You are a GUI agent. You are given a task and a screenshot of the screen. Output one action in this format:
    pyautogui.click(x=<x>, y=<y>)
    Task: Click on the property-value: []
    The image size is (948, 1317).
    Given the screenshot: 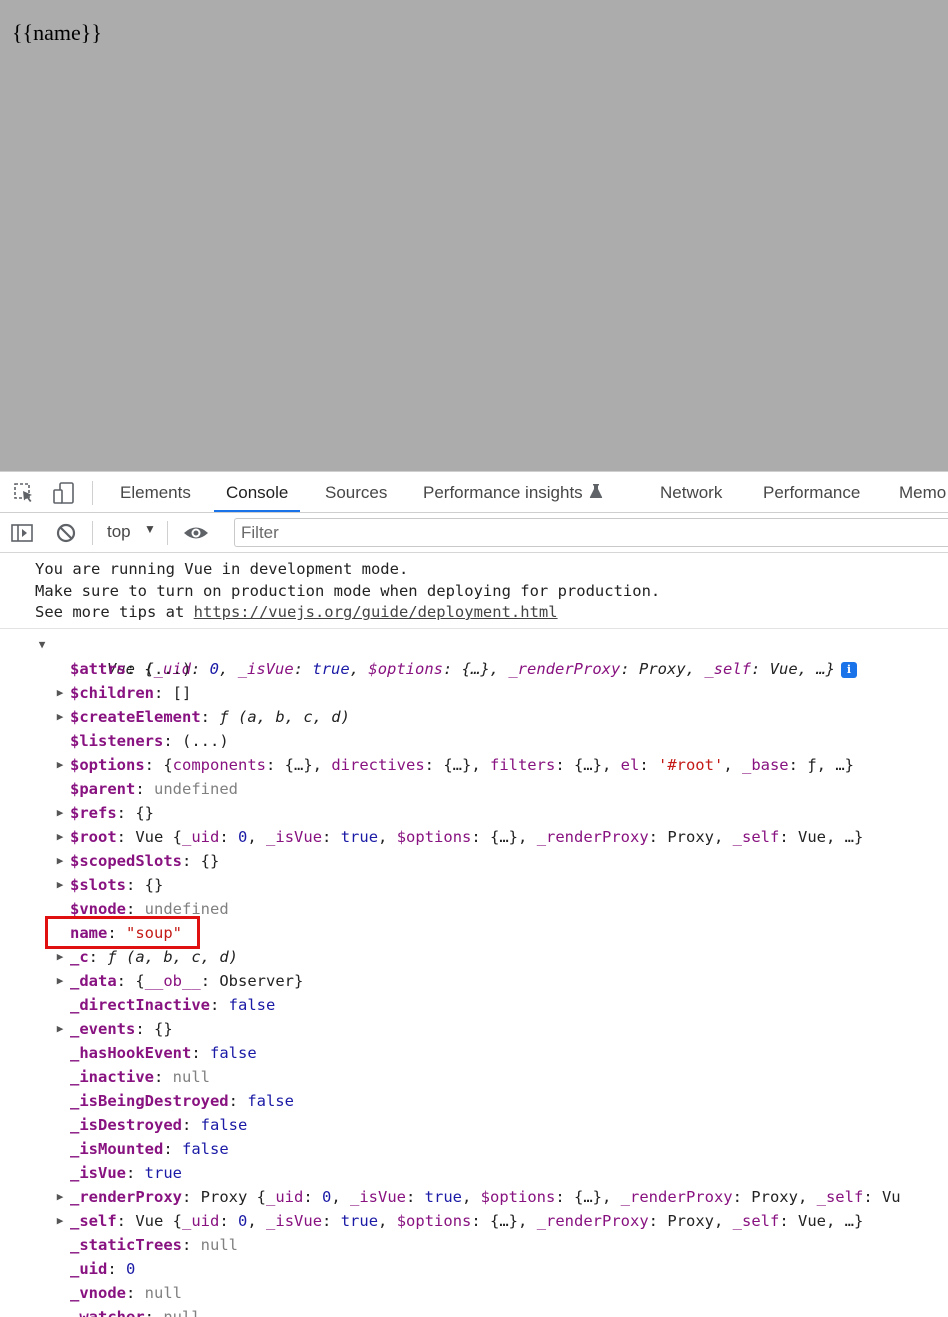 What is the action you would take?
    pyautogui.click(x=182, y=692)
    